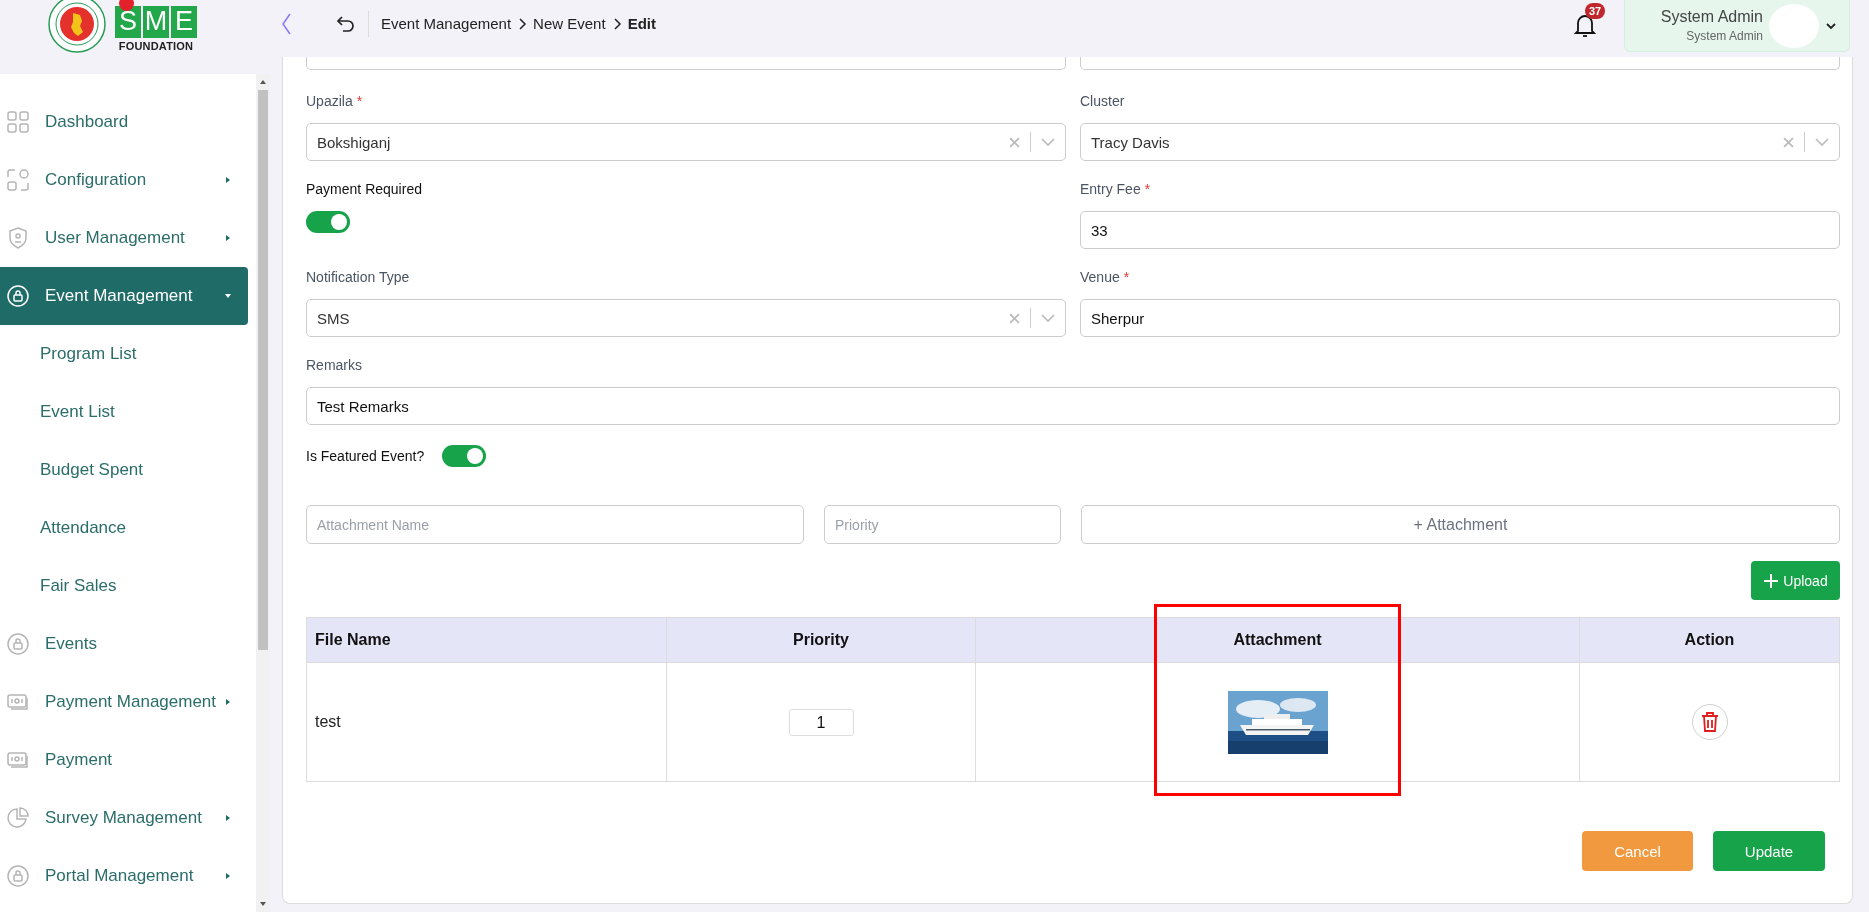 The image size is (1869, 912). What do you see at coordinates (329, 101) in the screenshot?
I see `field-label: Upazila` at bounding box center [329, 101].